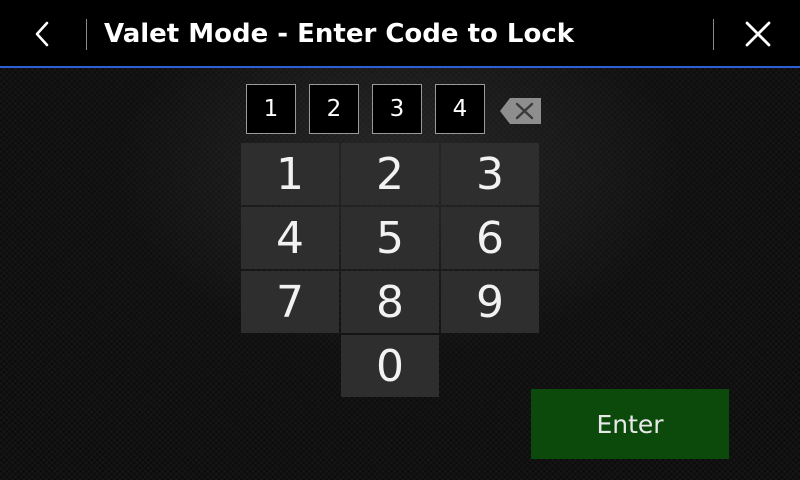 This screenshot has height=480, width=800. I want to click on key-6: 6, so click(490, 238).